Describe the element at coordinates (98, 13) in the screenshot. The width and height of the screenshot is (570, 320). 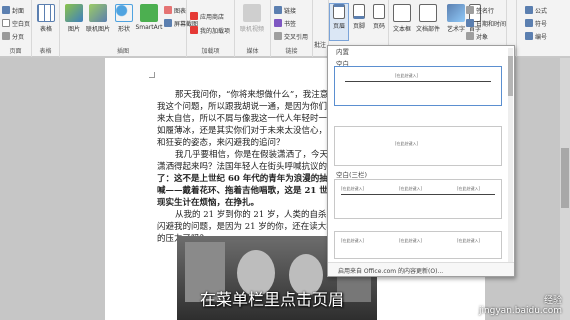
I see `online-picture-icon` at that location.